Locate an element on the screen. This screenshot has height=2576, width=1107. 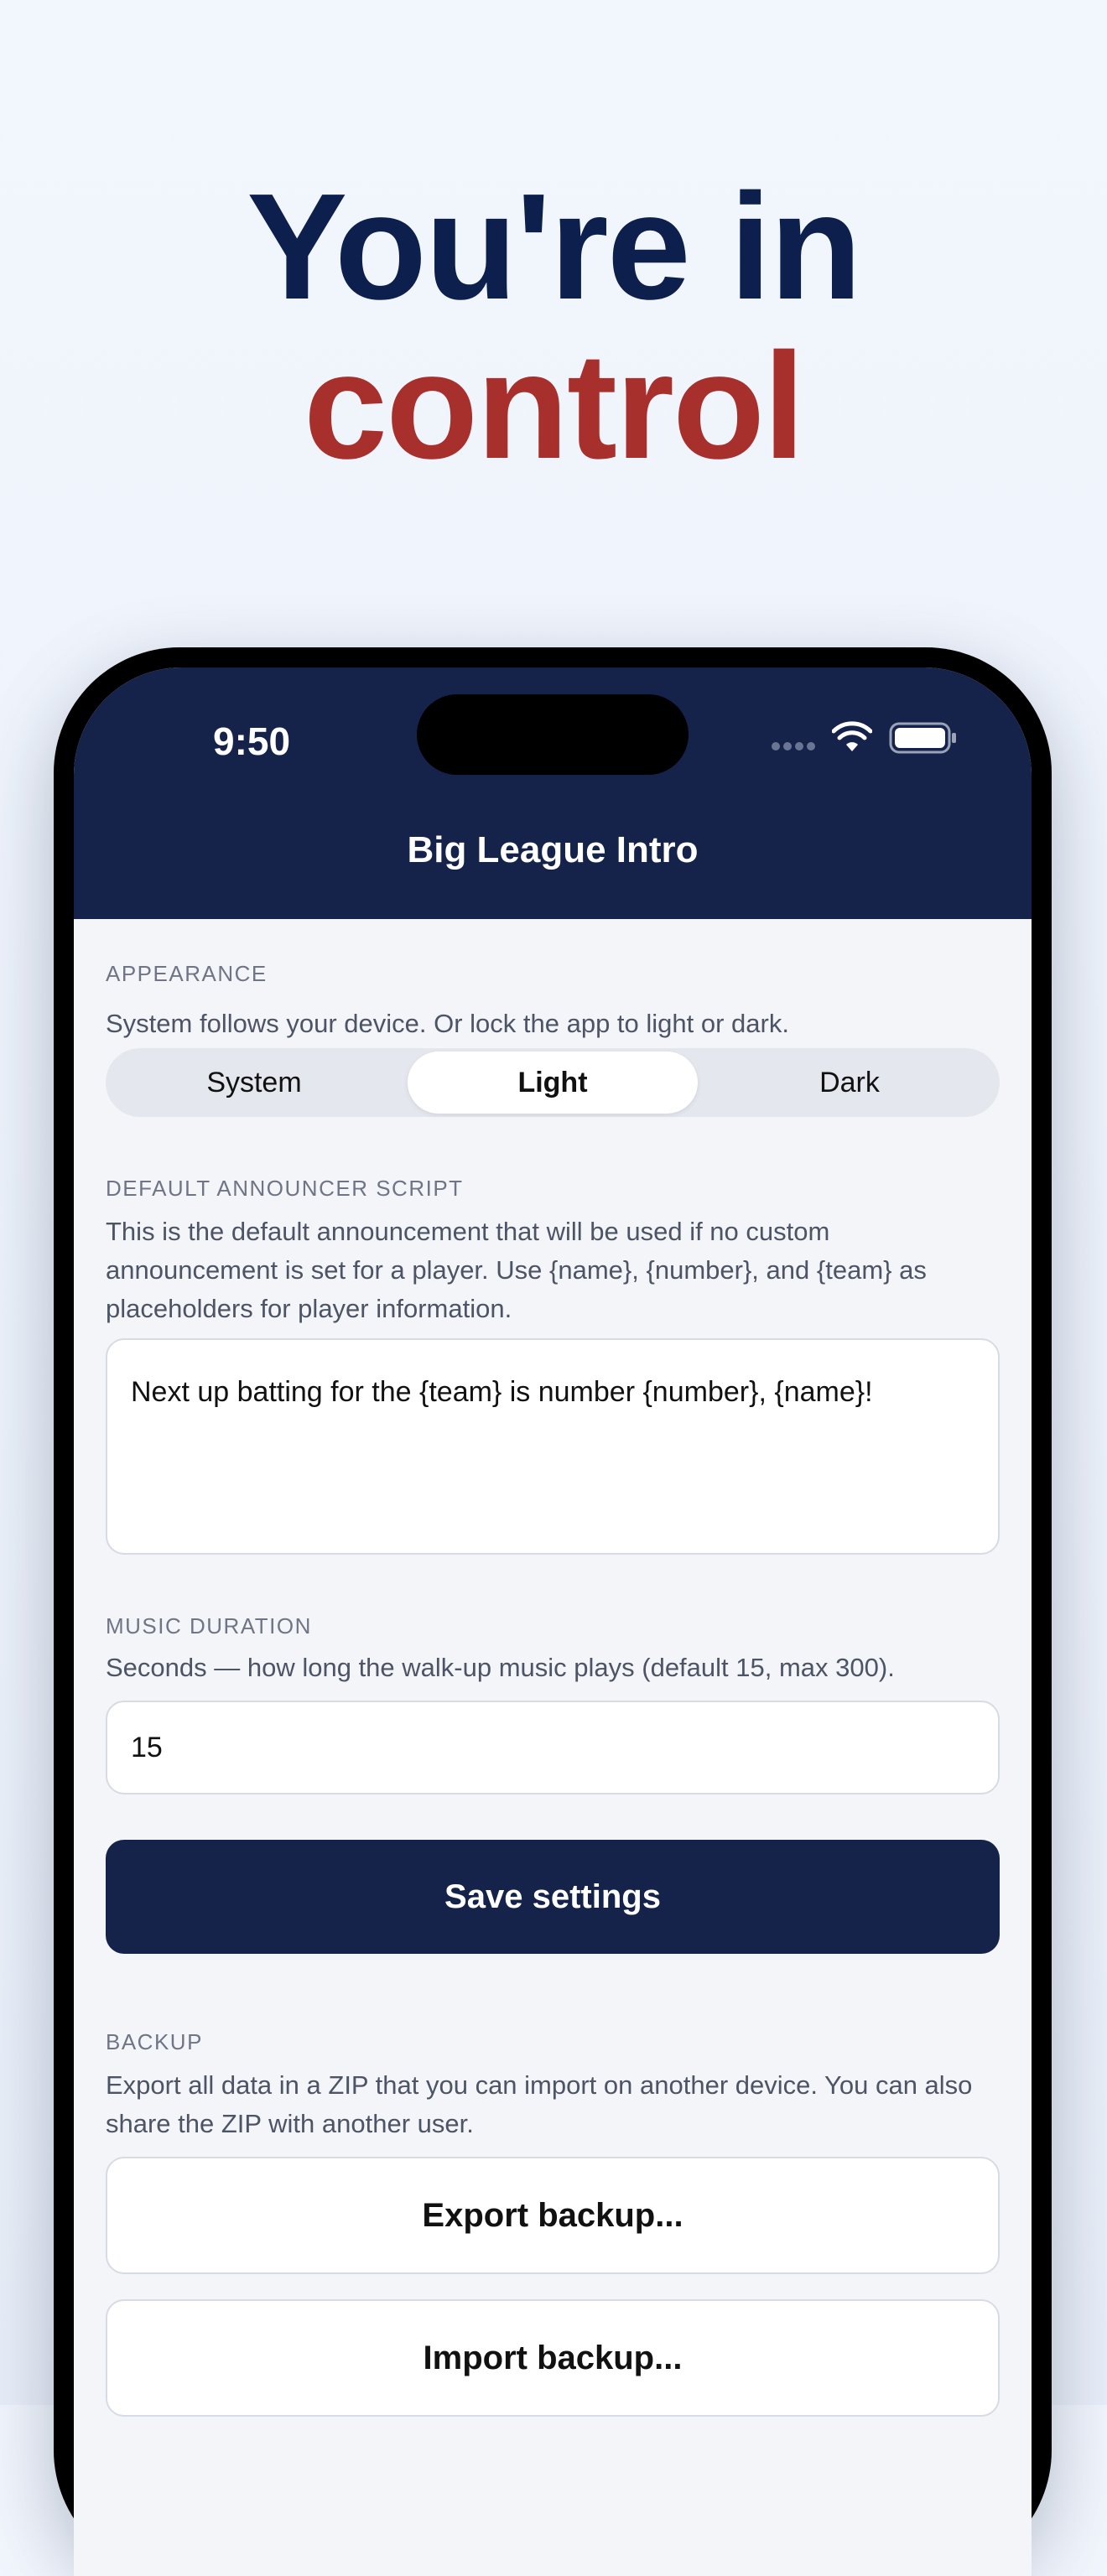
appearance-segmented-control: System Light Dark is located at coordinates (553, 1082).